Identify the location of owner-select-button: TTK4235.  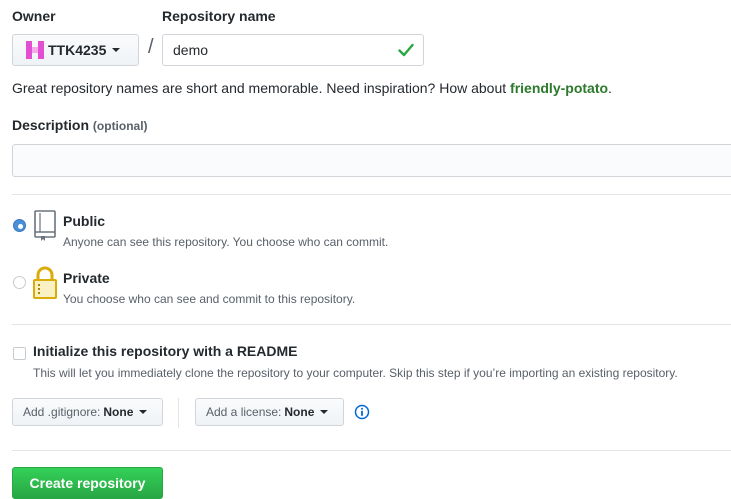
(75, 50).